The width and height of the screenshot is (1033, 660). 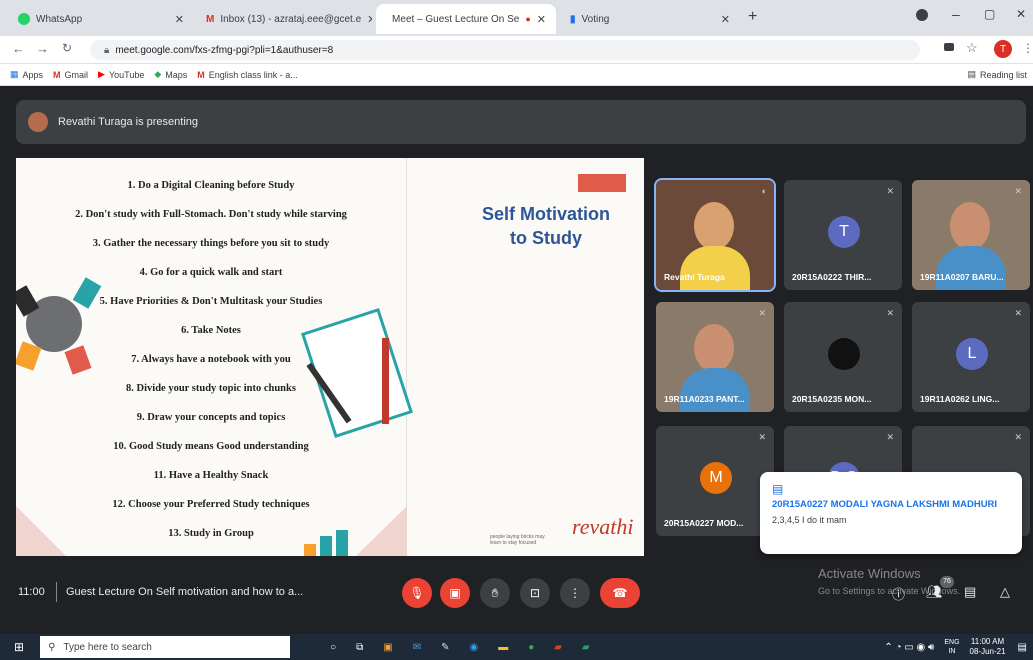 I want to click on taskbar-clock: 11:00 AM 08-Jun-21, so click(x=988, y=647).